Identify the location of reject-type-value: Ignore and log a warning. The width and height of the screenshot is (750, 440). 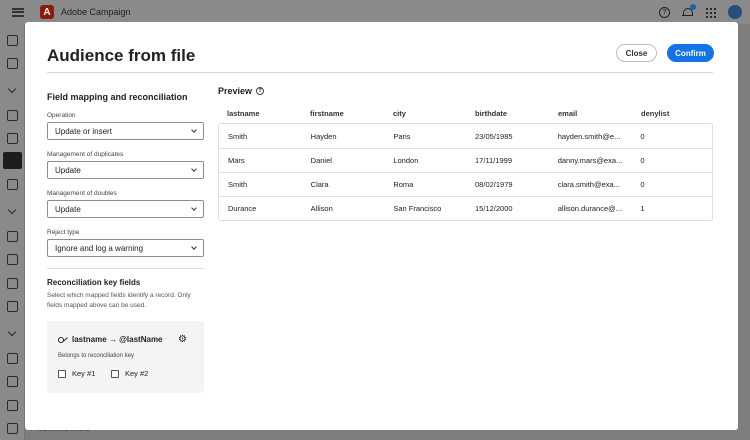
(99, 248).